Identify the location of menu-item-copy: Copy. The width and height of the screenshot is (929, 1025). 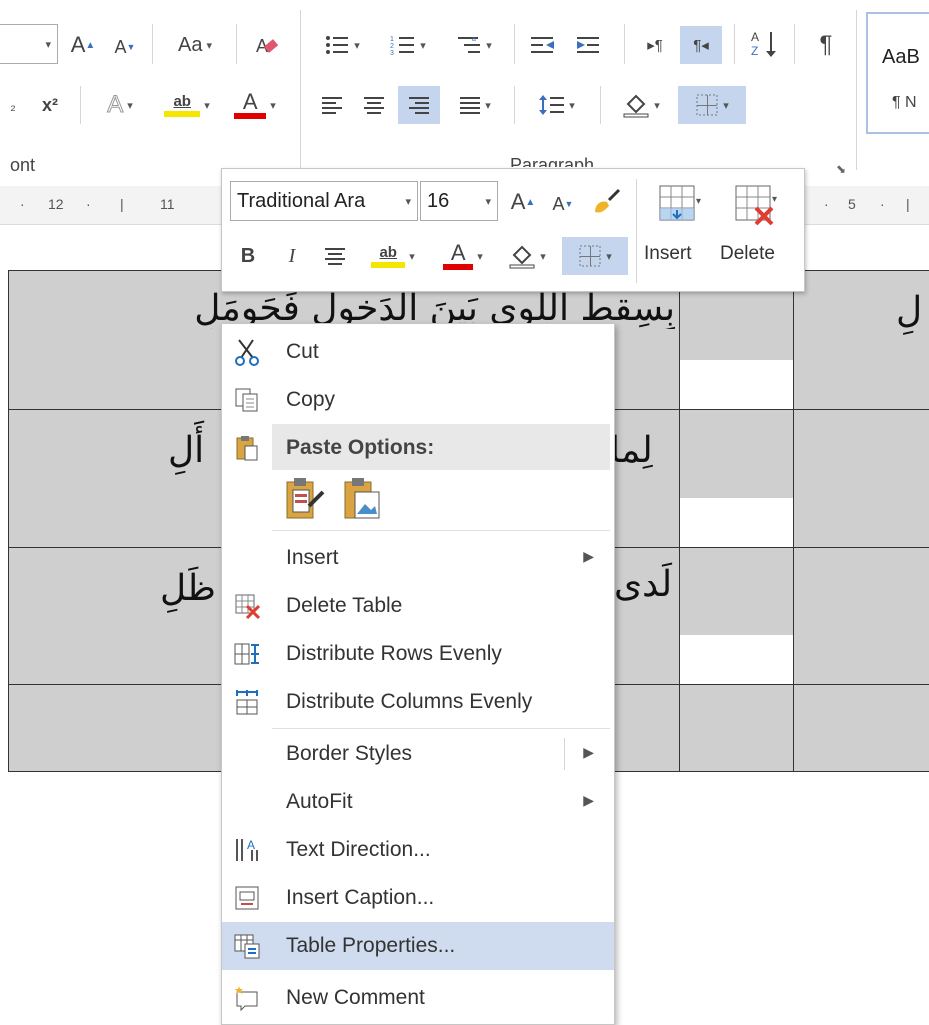
(418, 400).